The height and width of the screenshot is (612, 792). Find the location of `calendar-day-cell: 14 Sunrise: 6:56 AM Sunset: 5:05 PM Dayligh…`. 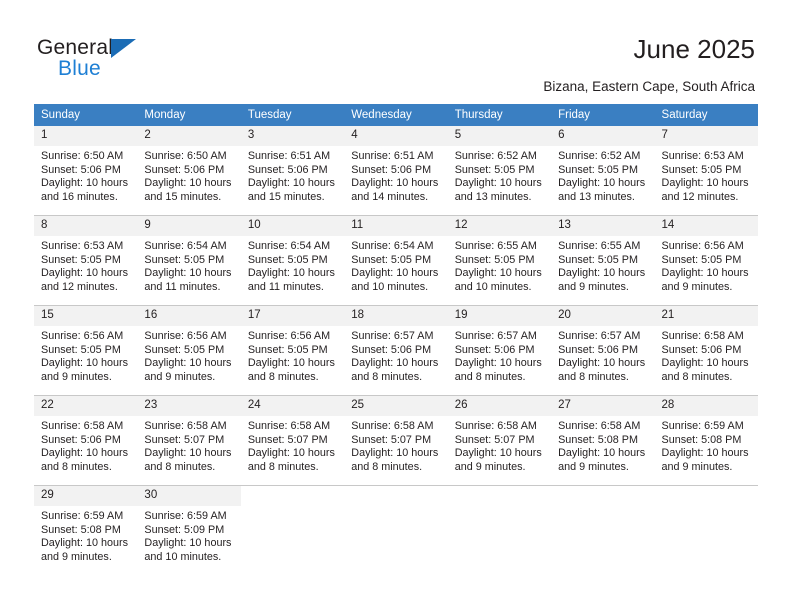

calendar-day-cell: 14 Sunrise: 6:56 AM Sunset: 5:05 PM Dayligh… is located at coordinates (706, 260).